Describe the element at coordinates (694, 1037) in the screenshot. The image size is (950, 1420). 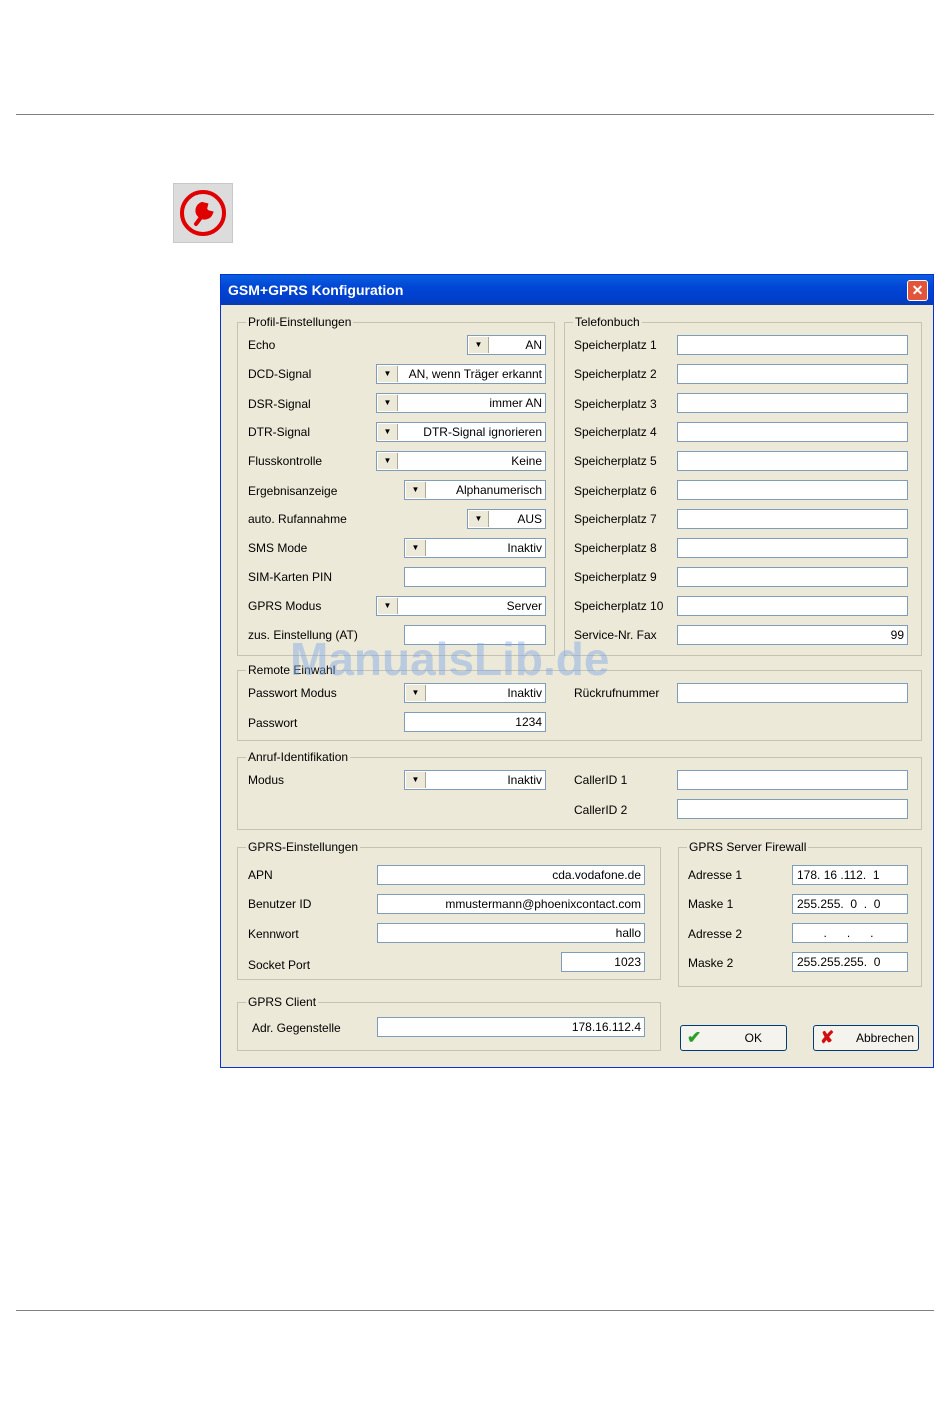
I see `checkmark-icon: ✔` at that location.